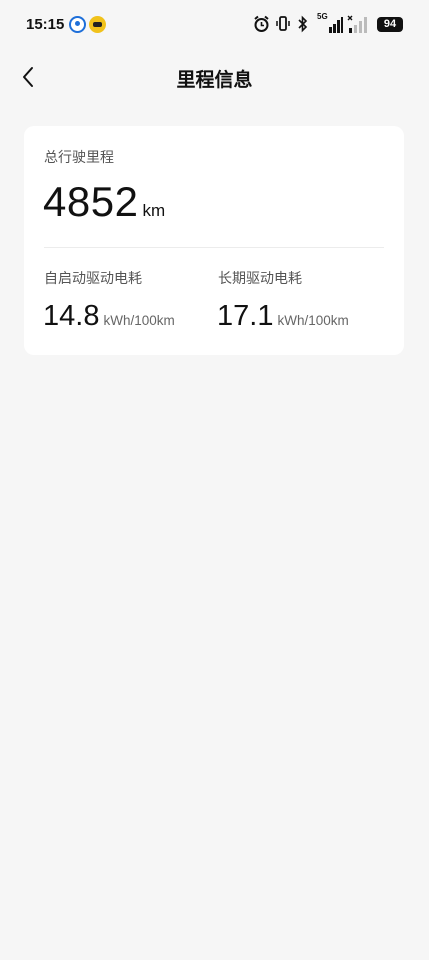  What do you see at coordinates (357, 24) in the screenshot?
I see `signal-weak-icon` at bounding box center [357, 24].